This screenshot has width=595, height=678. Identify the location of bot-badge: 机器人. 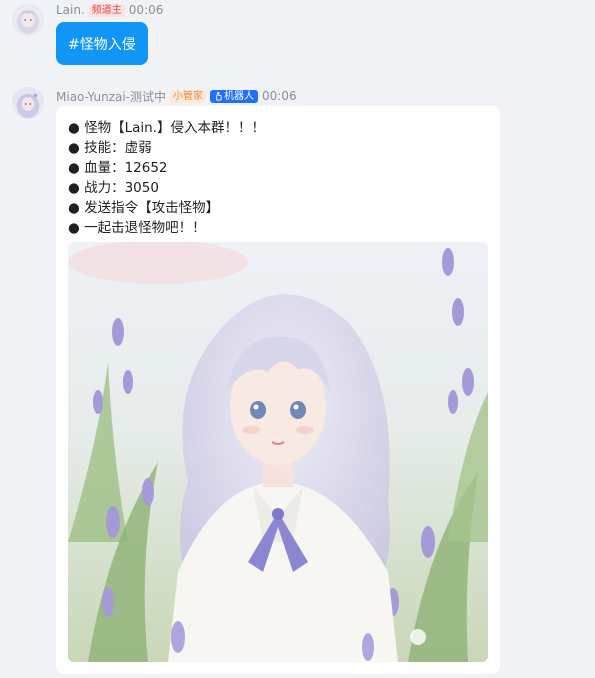
(234, 96).